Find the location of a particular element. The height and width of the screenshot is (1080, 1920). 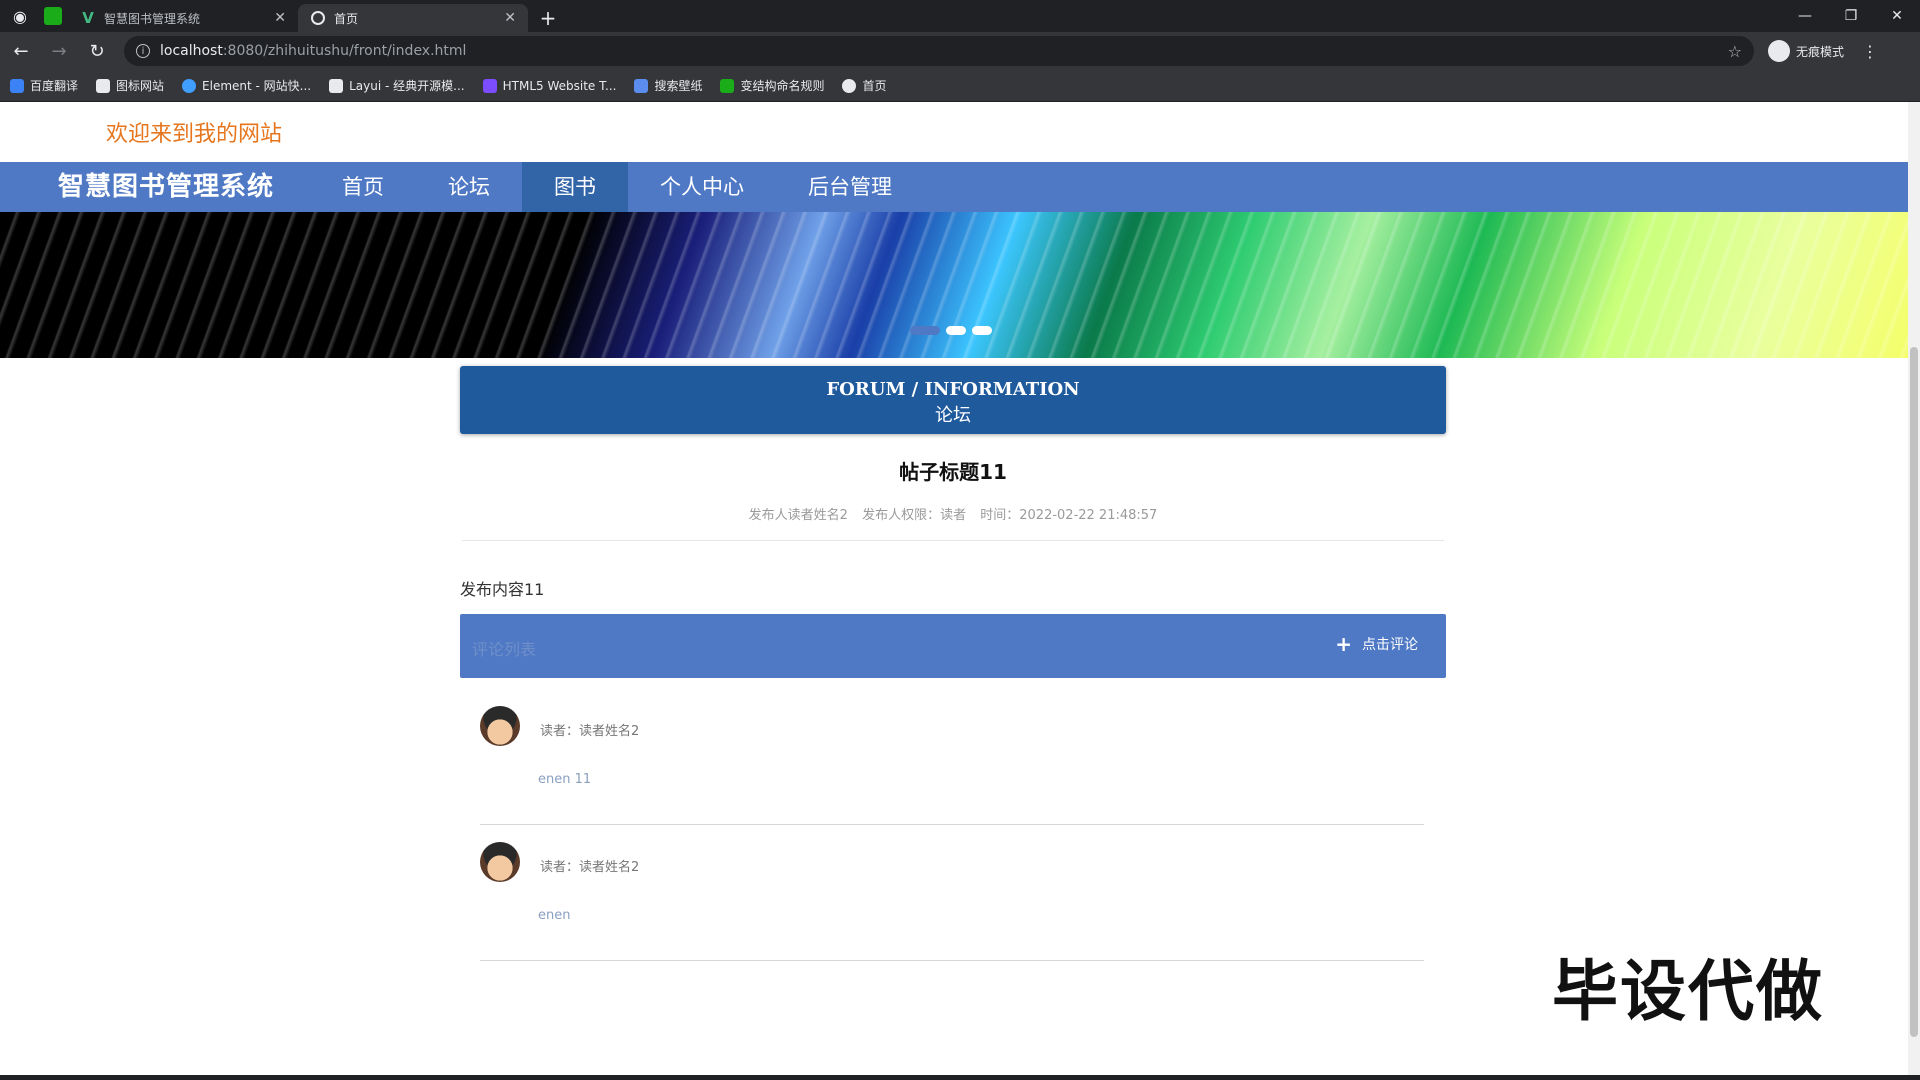

post-author: 发布人读者姓名2 is located at coordinates (798, 515).